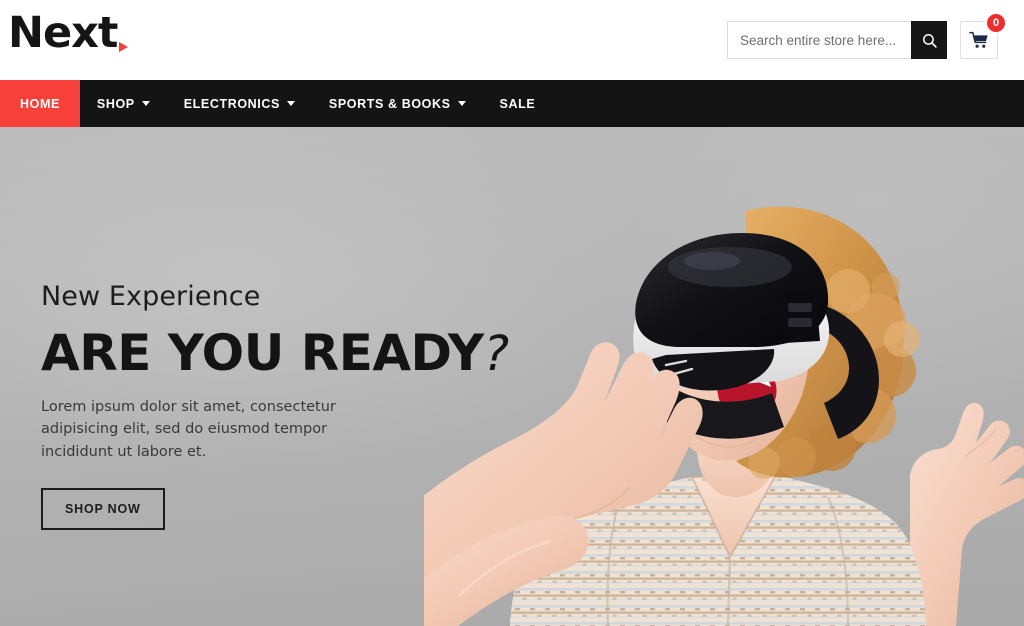  Describe the element at coordinates (512, 40) in the screenshot. I see `site-header: Next Search entire store here... 0` at that location.